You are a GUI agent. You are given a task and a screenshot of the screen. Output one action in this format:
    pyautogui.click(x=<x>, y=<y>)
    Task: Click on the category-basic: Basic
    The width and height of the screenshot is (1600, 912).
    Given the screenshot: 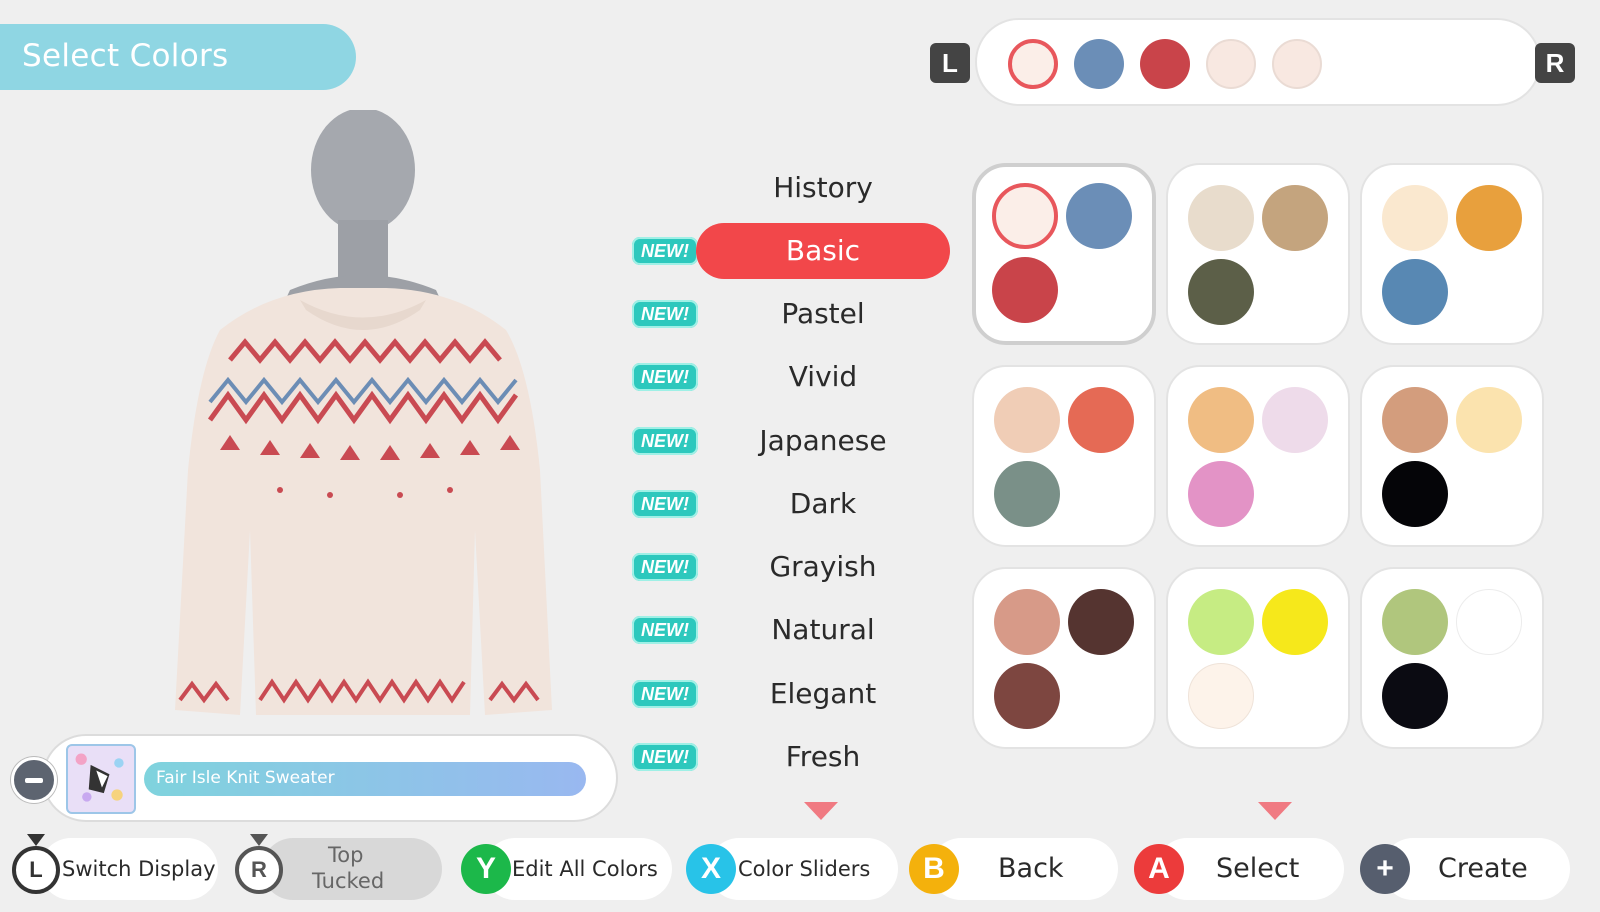 What is the action you would take?
    pyautogui.click(x=823, y=251)
    